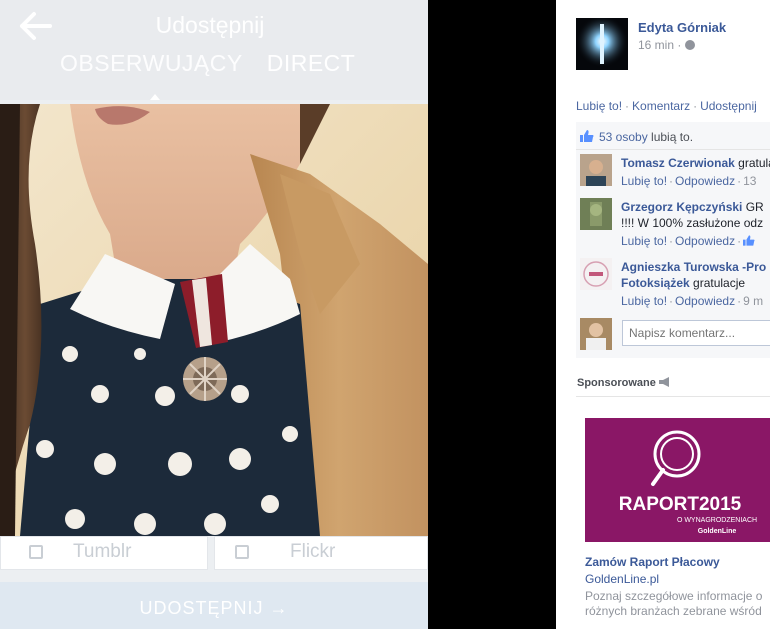 The width and height of the screenshot is (770, 629). I want to click on share-submit-label: UDOSTĘPNIJ →, so click(214, 608).